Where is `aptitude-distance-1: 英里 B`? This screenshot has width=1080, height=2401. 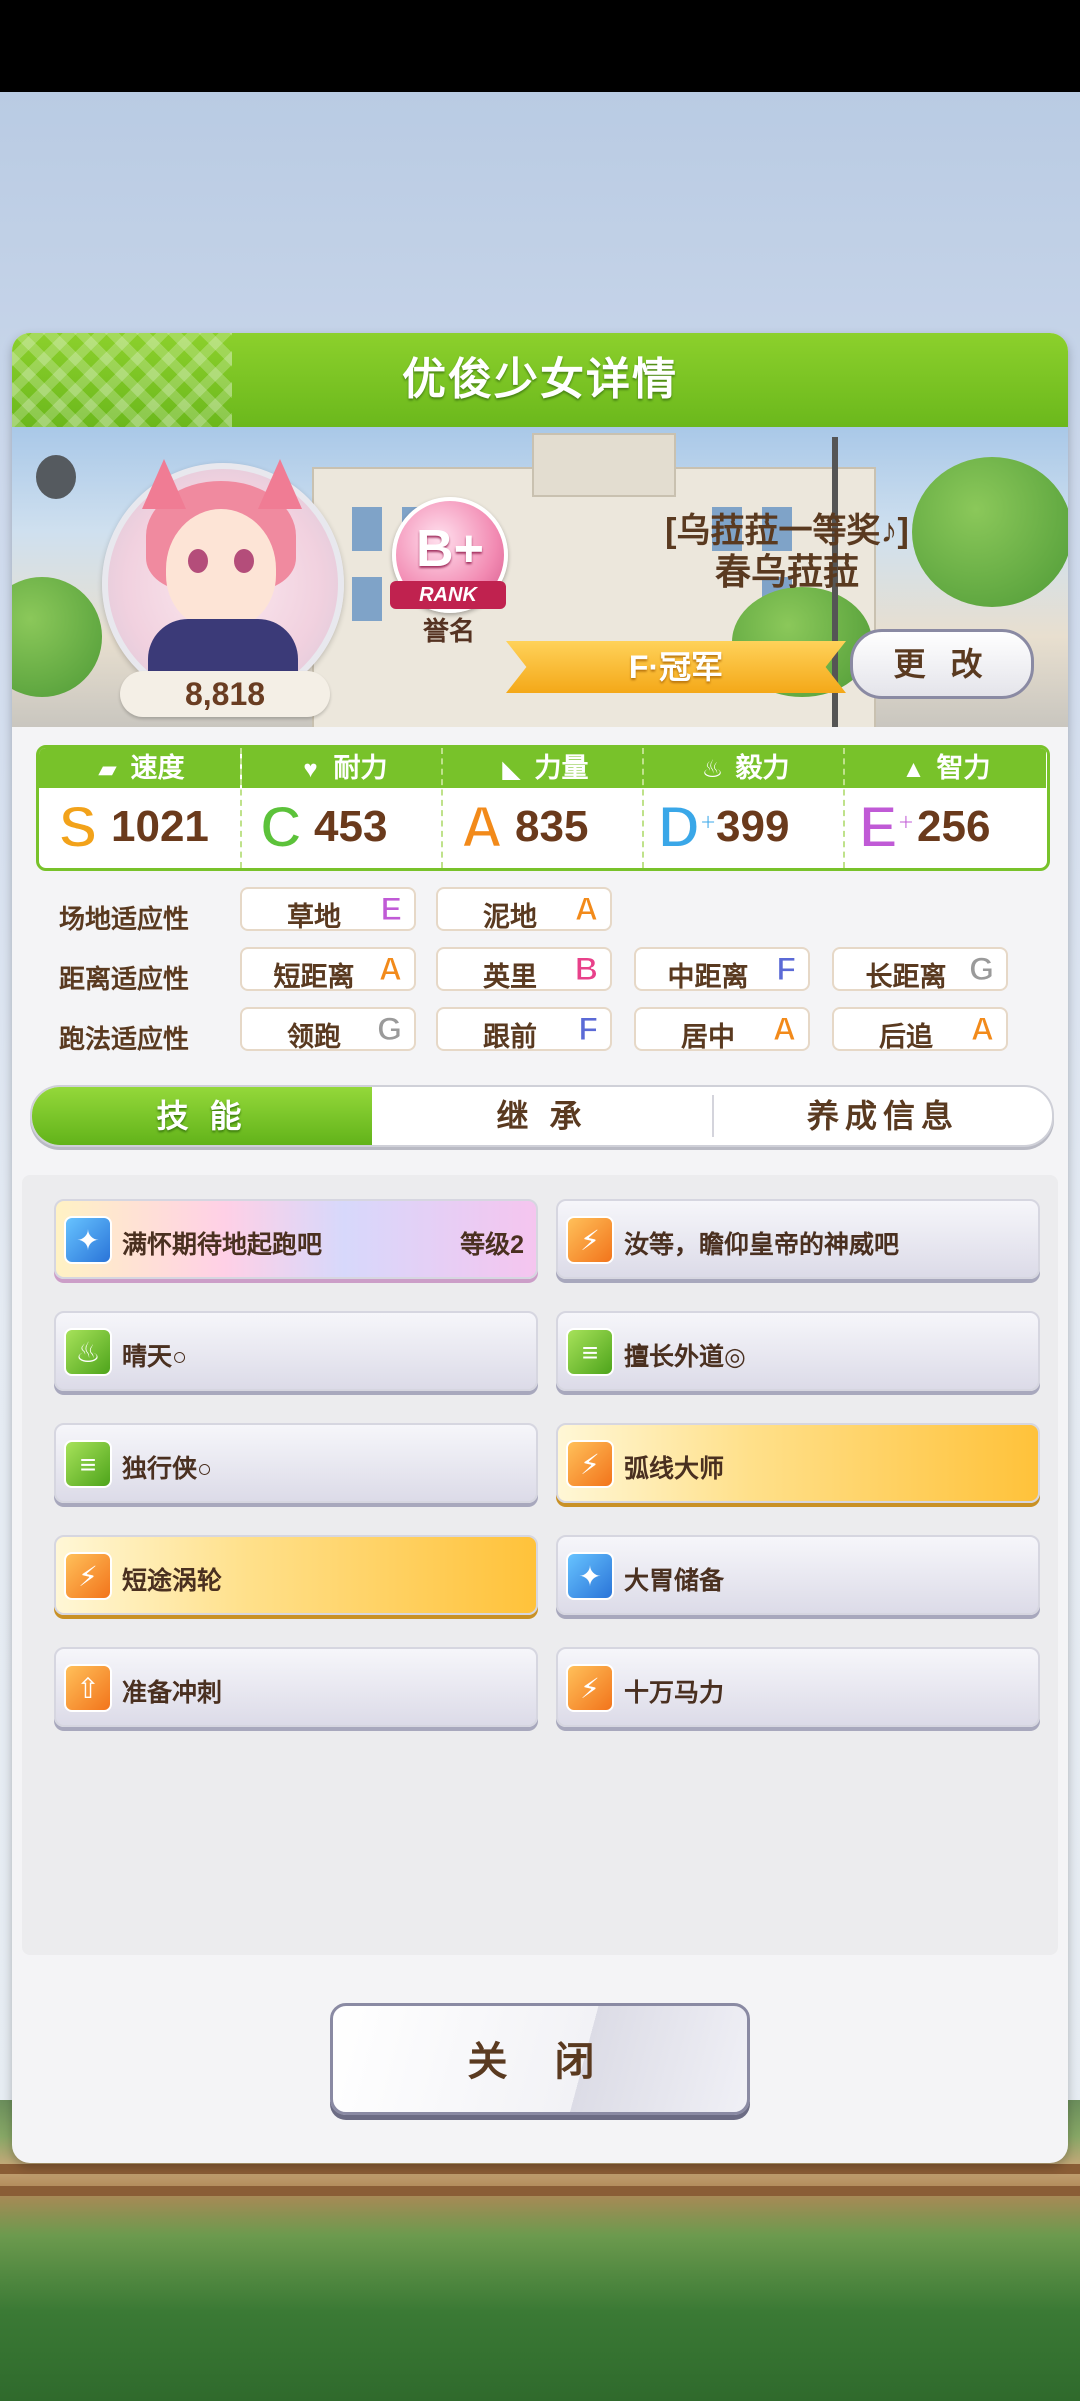
aptitude-distance-1: 英里 B is located at coordinates (524, 969).